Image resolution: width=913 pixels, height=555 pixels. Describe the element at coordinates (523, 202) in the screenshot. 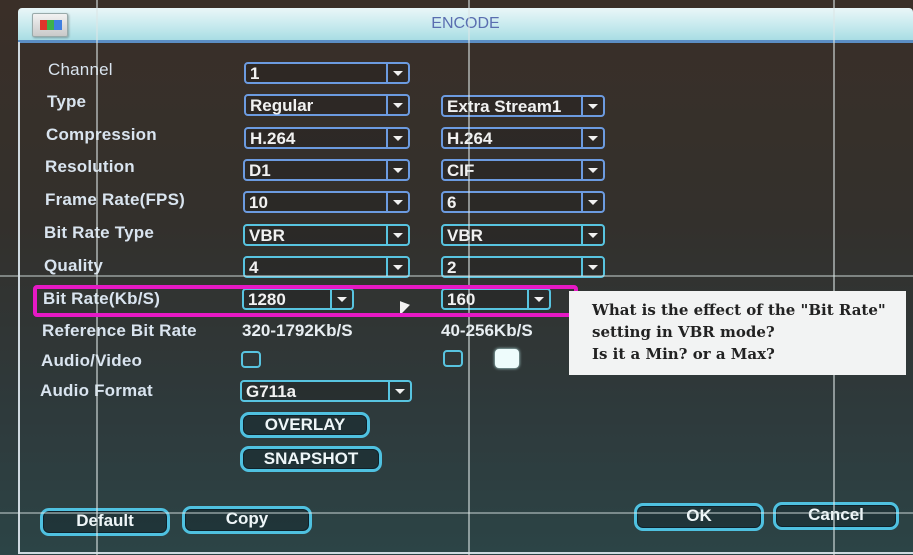

I see `extra-frame-rate-select: 6` at that location.